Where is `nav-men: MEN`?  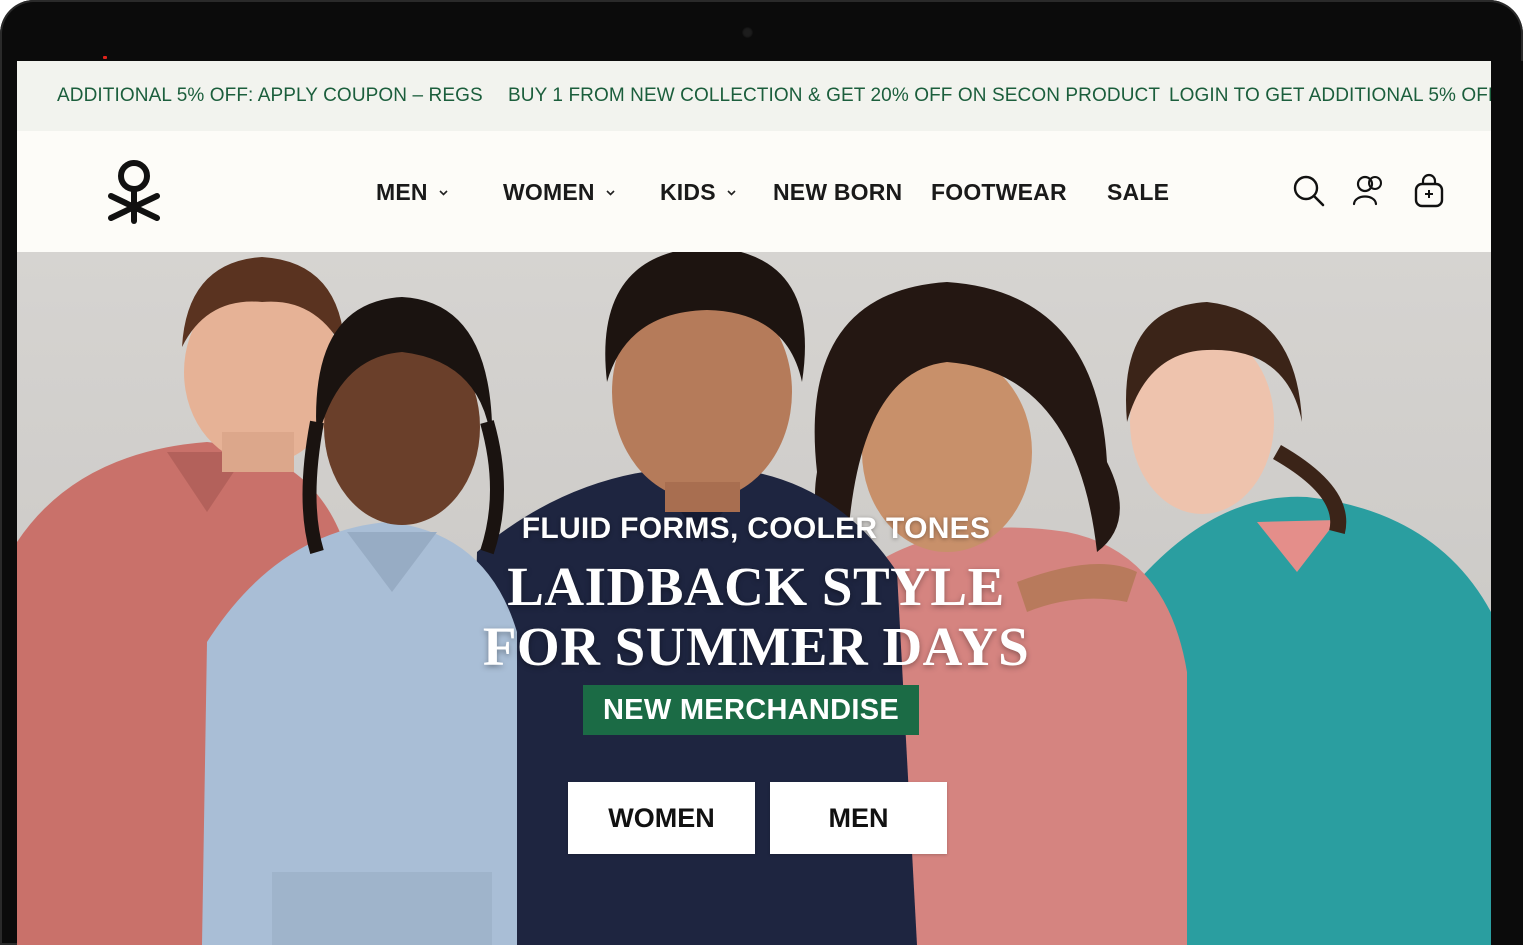 nav-men: MEN is located at coordinates (412, 192).